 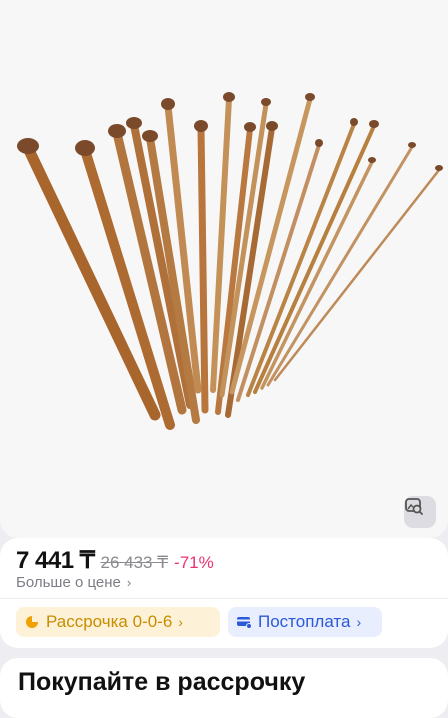 I want to click on postpay-chip: Постоплата ›, so click(x=305, y=622).